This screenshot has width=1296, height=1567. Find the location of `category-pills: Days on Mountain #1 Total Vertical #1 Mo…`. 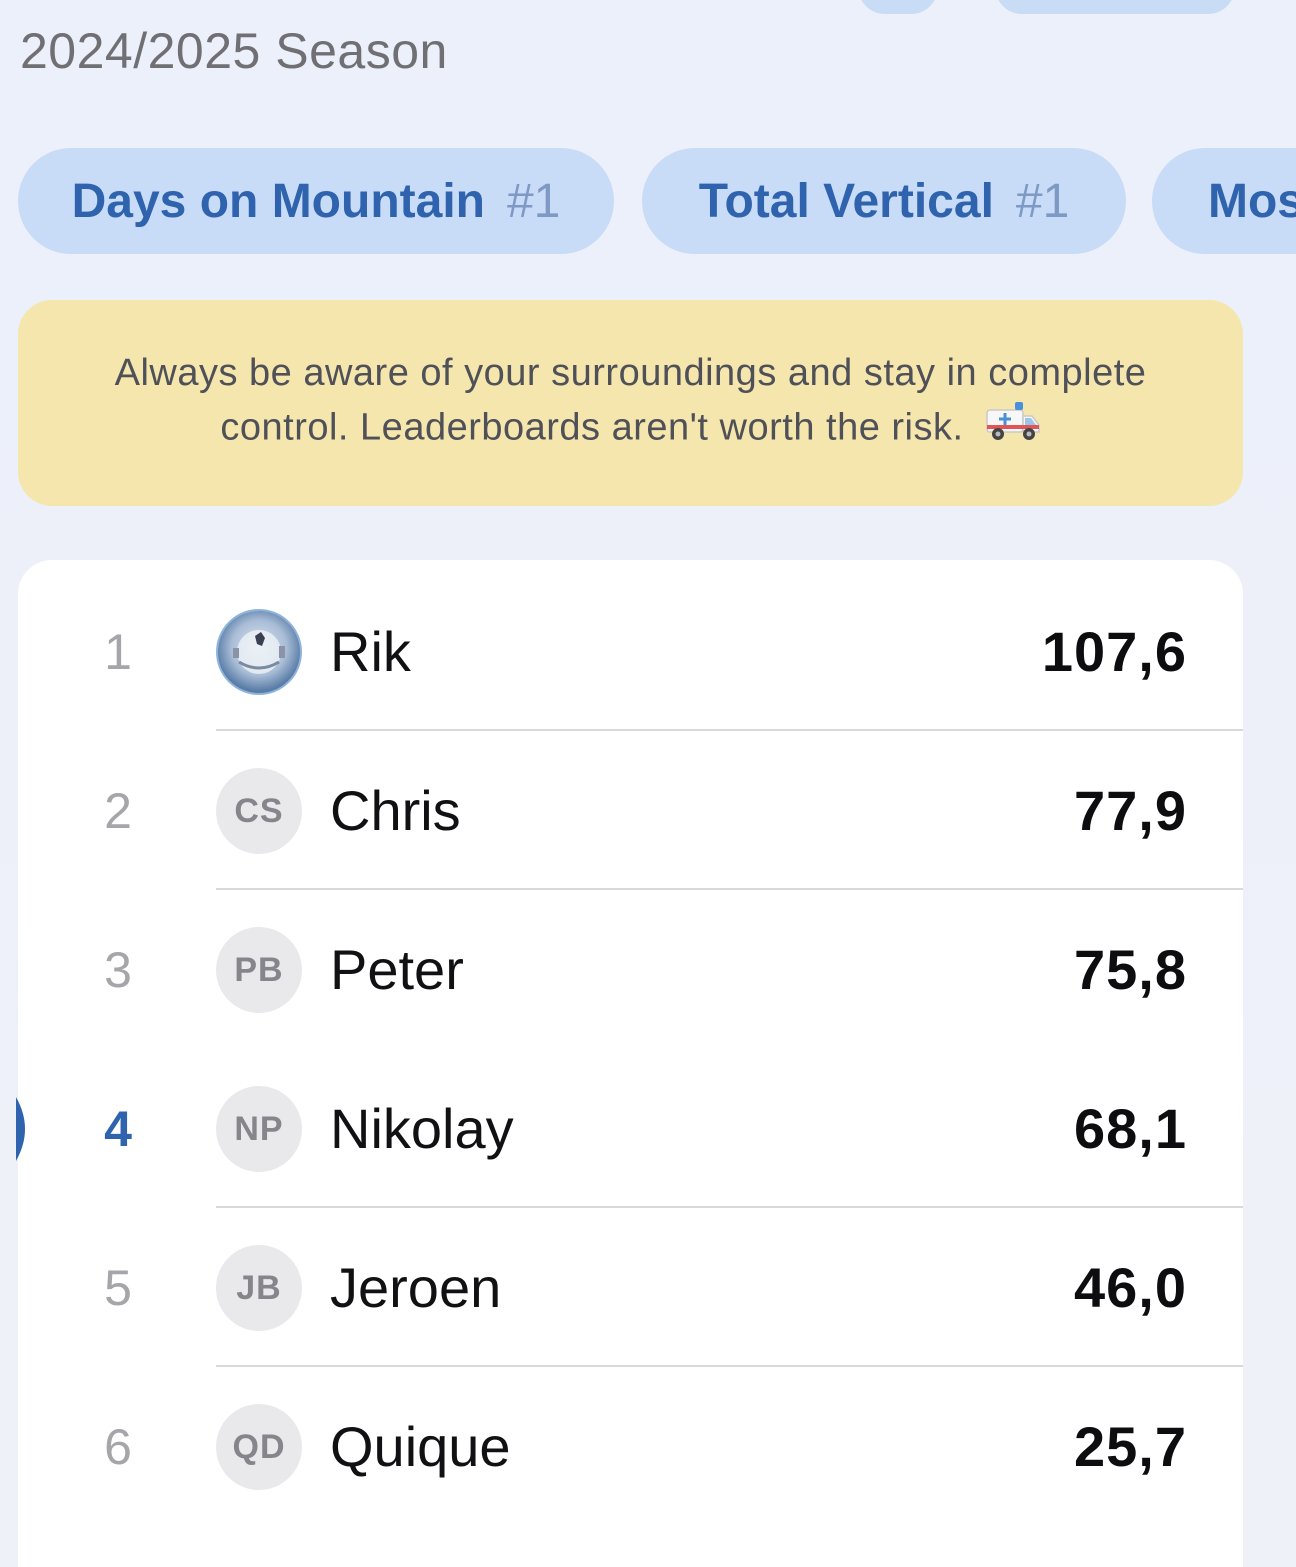

category-pills: Days on Mountain #1 Total Vertical #1 Mo… is located at coordinates (657, 201).